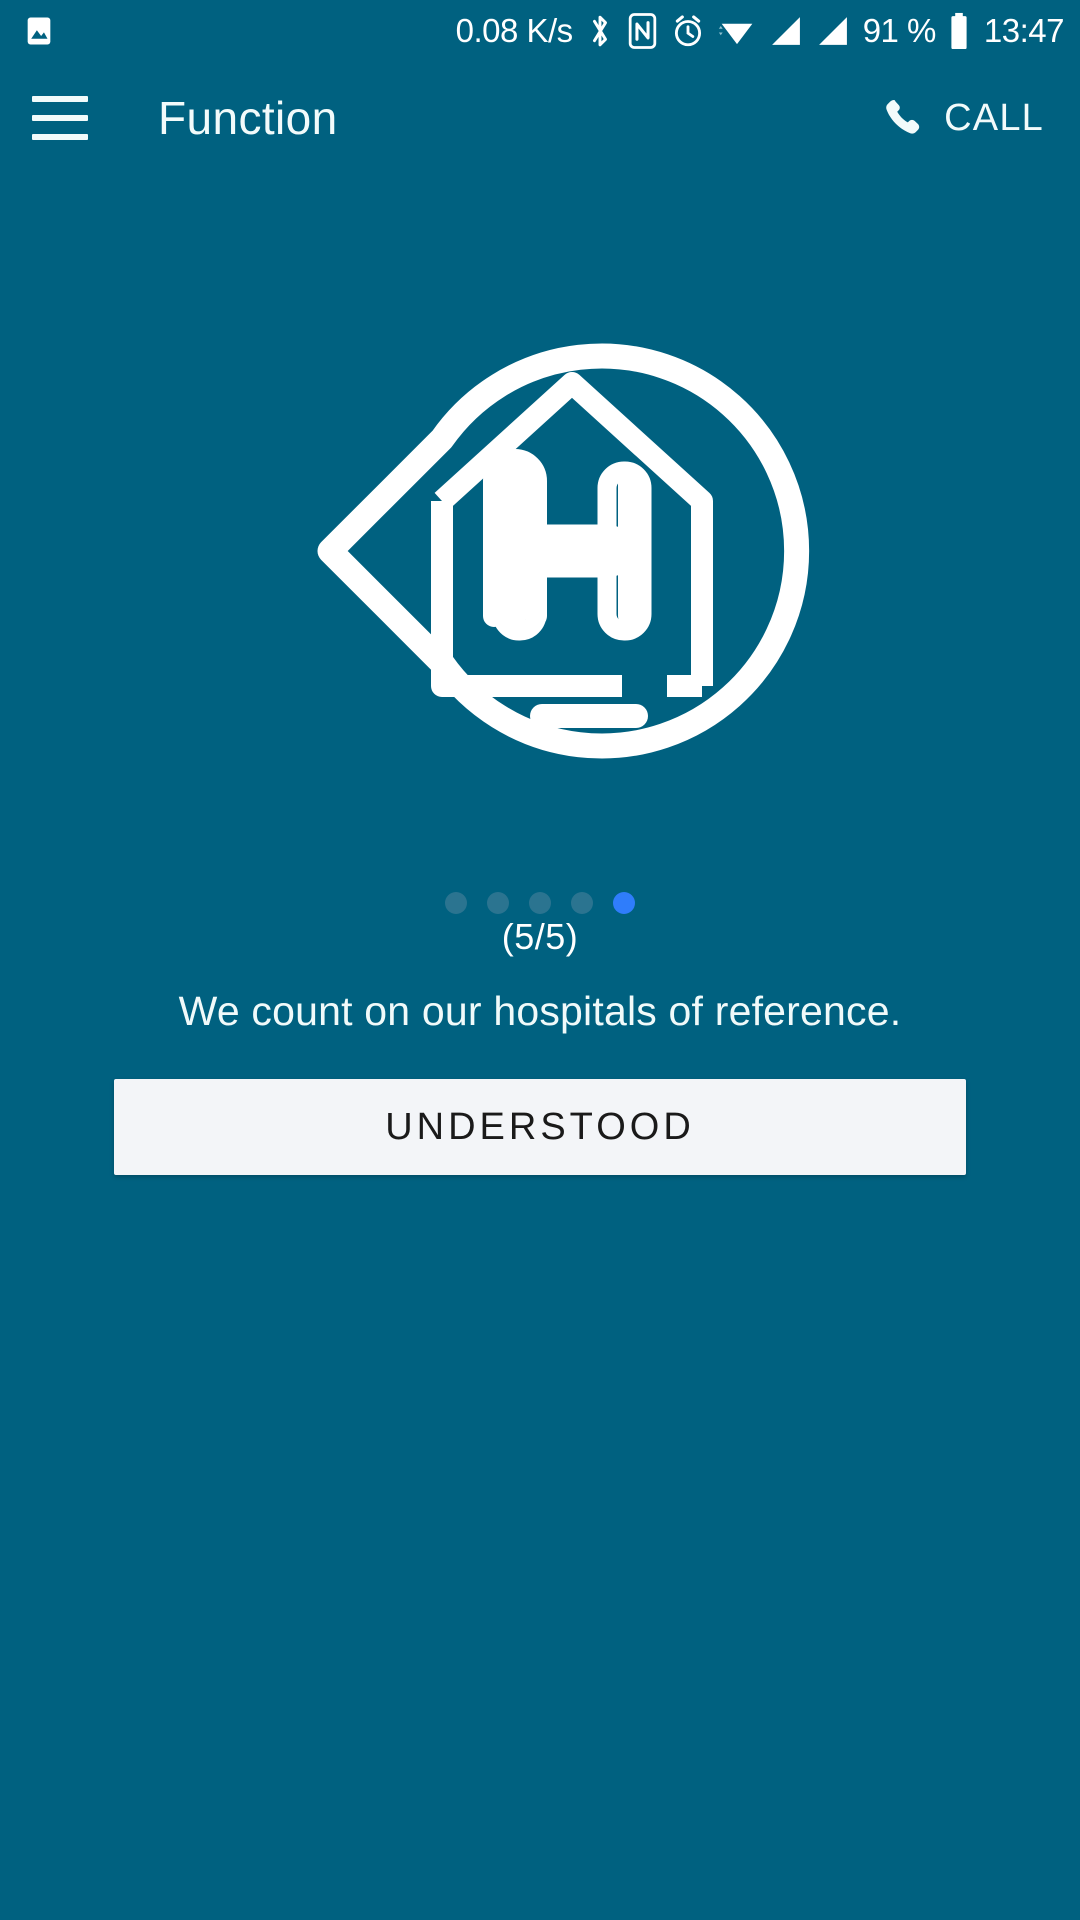 This screenshot has width=1080, height=1920. What do you see at coordinates (737, 31) in the screenshot?
I see `wifi-icon` at bounding box center [737, 31].